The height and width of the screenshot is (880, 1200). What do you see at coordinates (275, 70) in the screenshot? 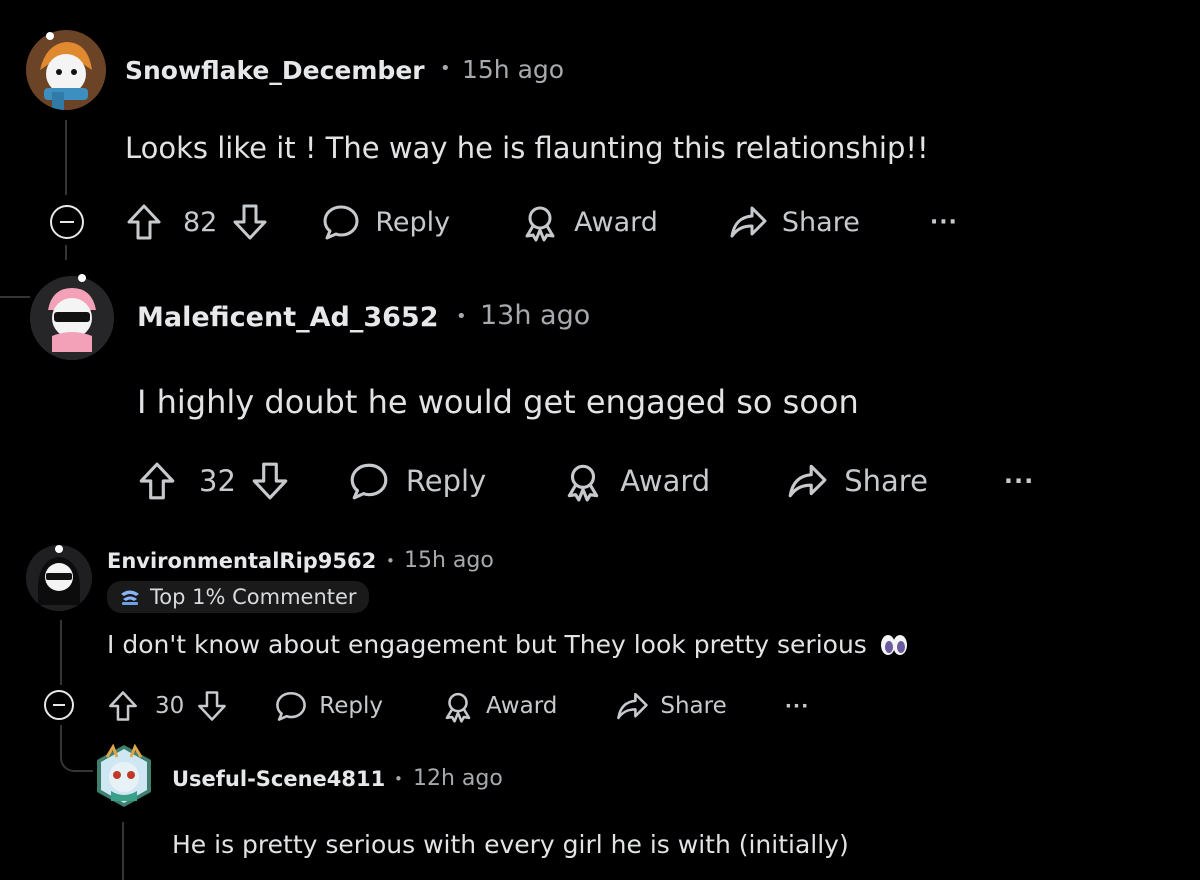
I see `comment-username: Snowflake_December` at bounding box center [275, 70].